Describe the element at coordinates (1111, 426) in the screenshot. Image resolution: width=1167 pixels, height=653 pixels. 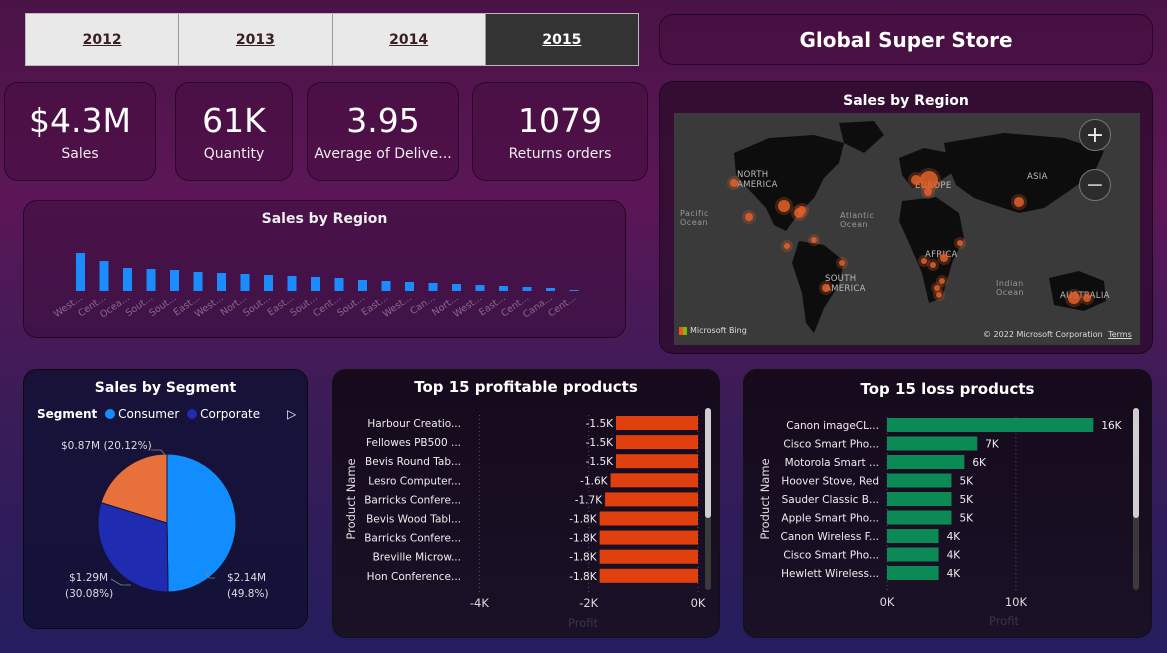
I see `bar-value-label: 16K` at that location.